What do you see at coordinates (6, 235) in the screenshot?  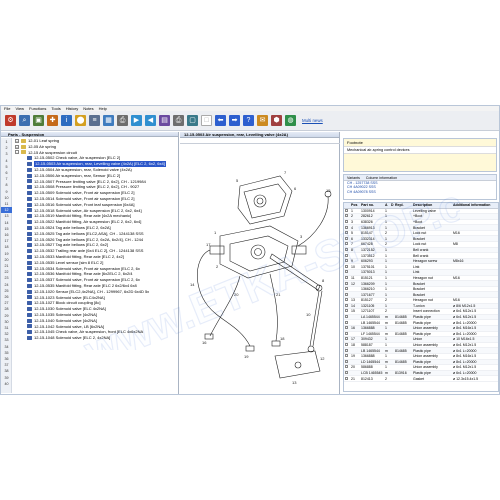 I see `row-number: 16` at bounding box center [6, 235].